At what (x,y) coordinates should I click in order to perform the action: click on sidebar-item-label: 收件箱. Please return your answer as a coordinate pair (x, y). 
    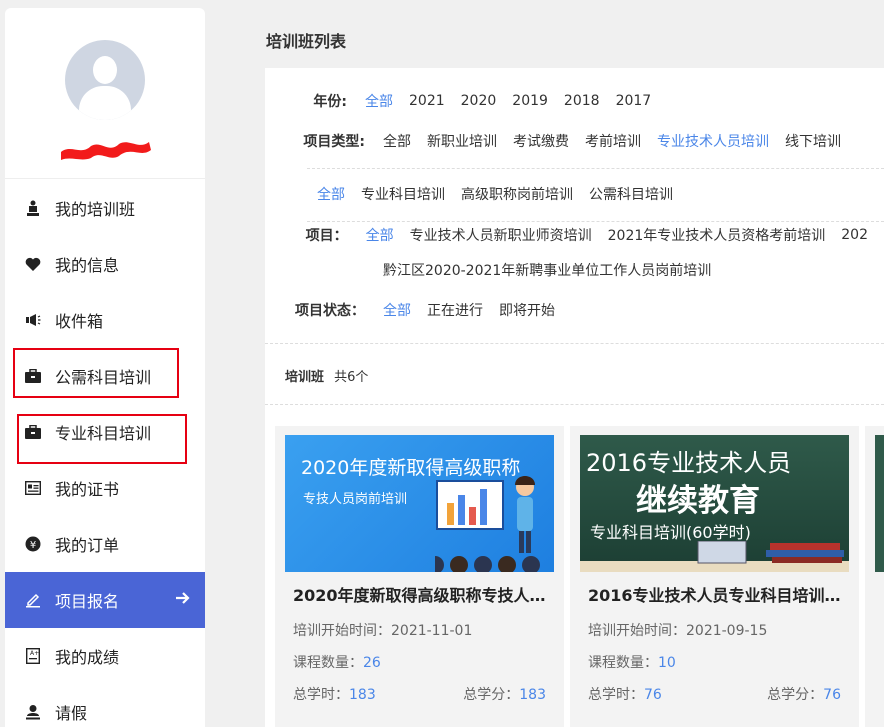
    Looking at the image, I should click on (79, 321).